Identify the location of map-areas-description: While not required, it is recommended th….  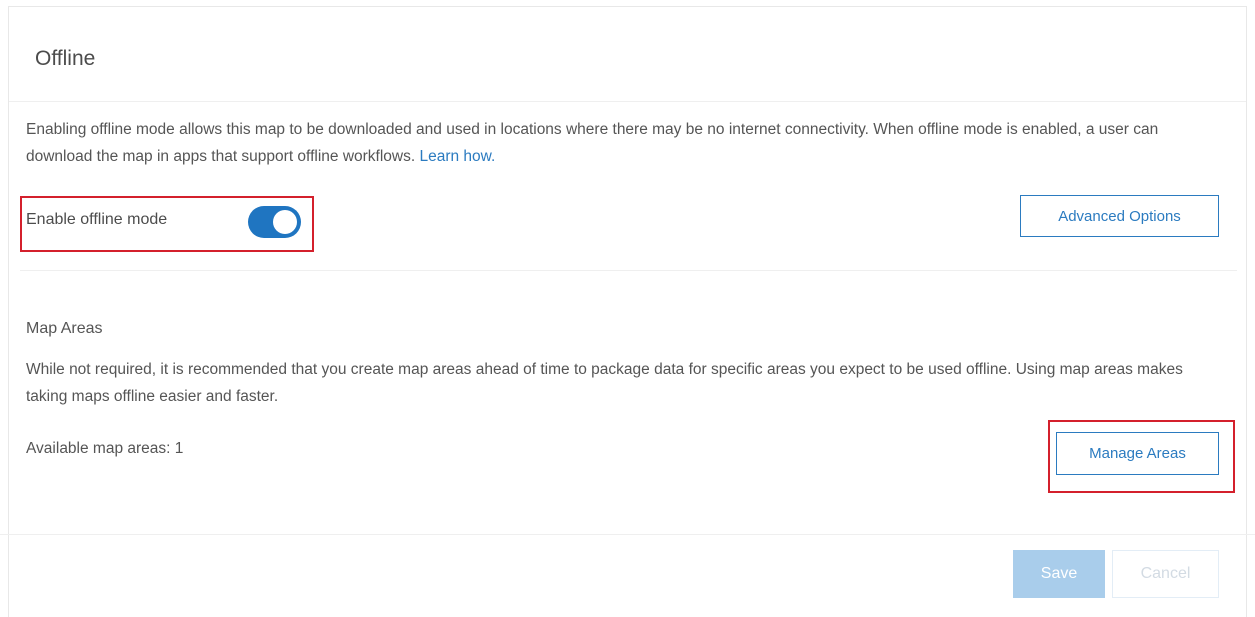
(604, 383).